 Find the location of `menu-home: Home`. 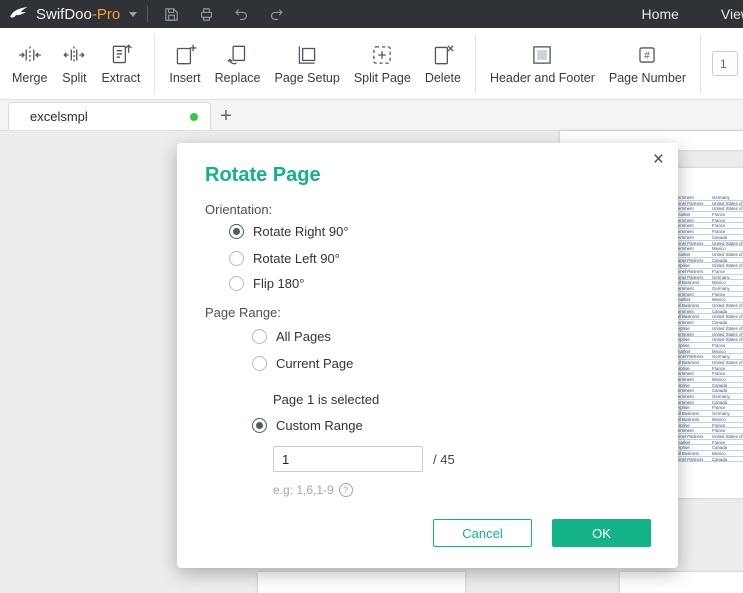

menu-home: Home is located at coordinates (660, 14).